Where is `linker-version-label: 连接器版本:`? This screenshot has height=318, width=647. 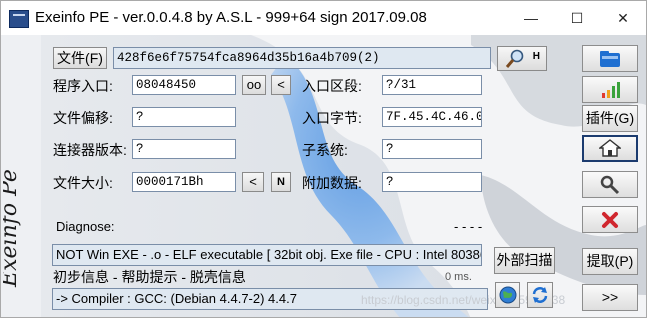
linker-version-label: 连接器版本: is located at coordinates (90, 150).